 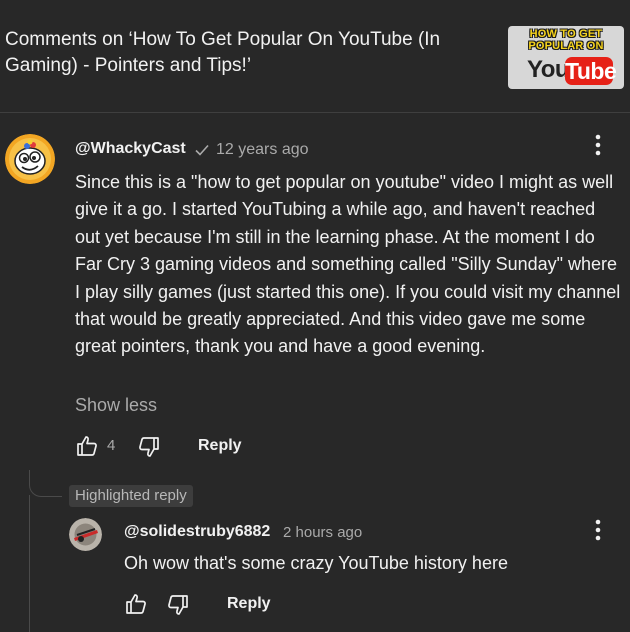 I want to click on thumbs-up-icon, so click(x=87, y=446).